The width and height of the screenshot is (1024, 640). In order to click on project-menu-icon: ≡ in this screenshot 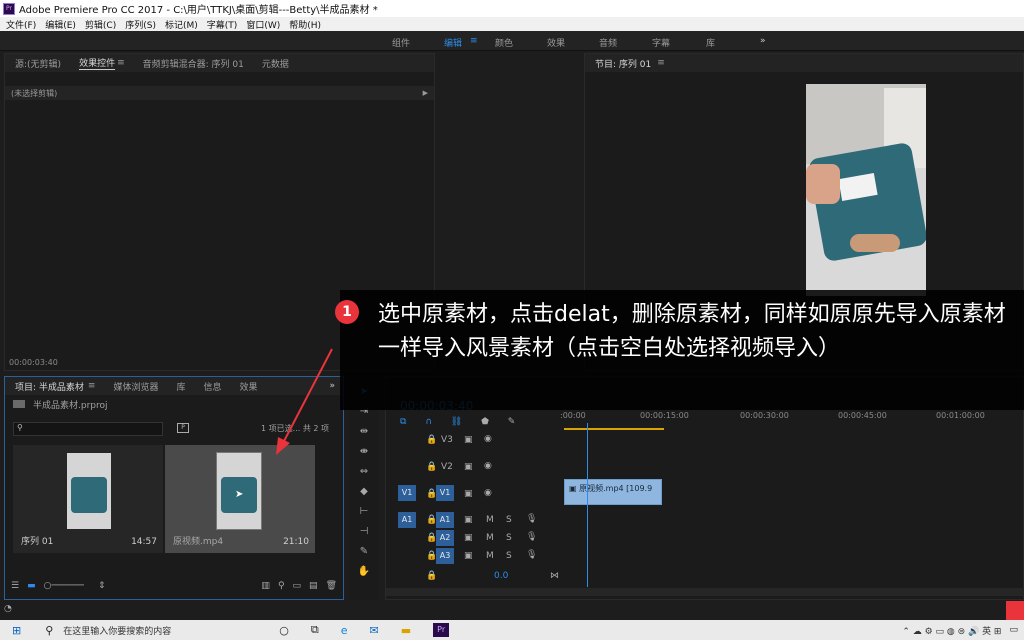, I will do `click(92, 386)`.